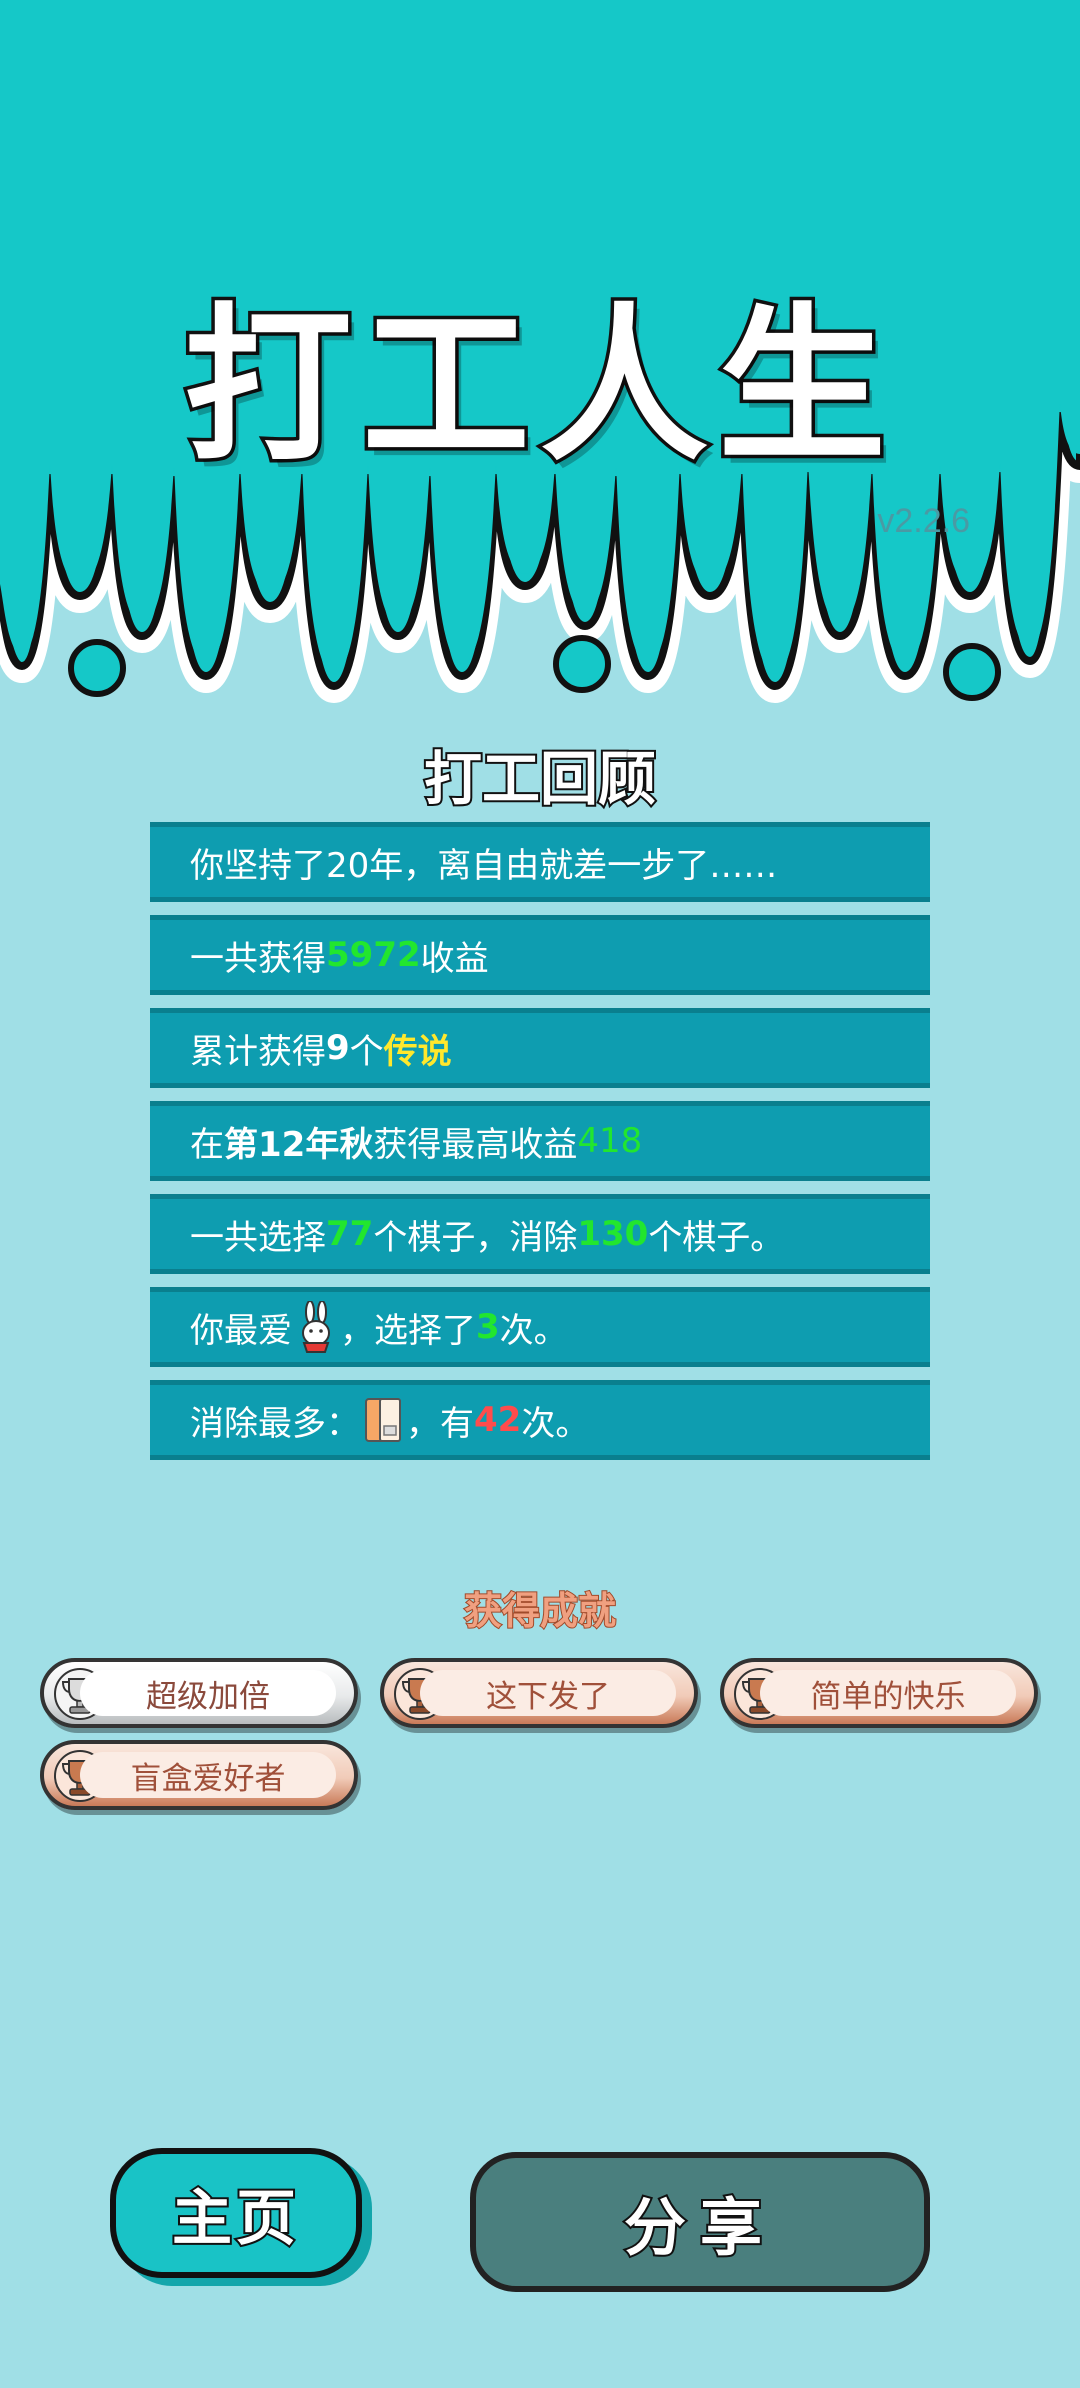 This screenshot has height=2388, width=1080. Describe the element at coordinates (533, 1330) in the screenshot. I see `stat-fav-suffix: 次。` at that location.